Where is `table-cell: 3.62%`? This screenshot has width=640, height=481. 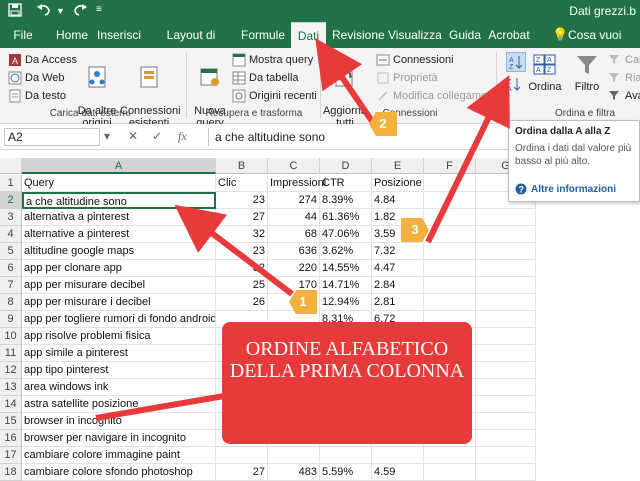
table-cell: 3.62% is located at coordinates (346, 251).